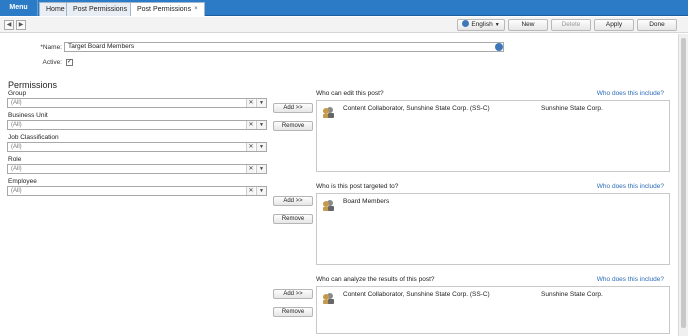  Describe the element at coordinates (16, 169) in the screenshot. I see `role-value: (All)` at that location.